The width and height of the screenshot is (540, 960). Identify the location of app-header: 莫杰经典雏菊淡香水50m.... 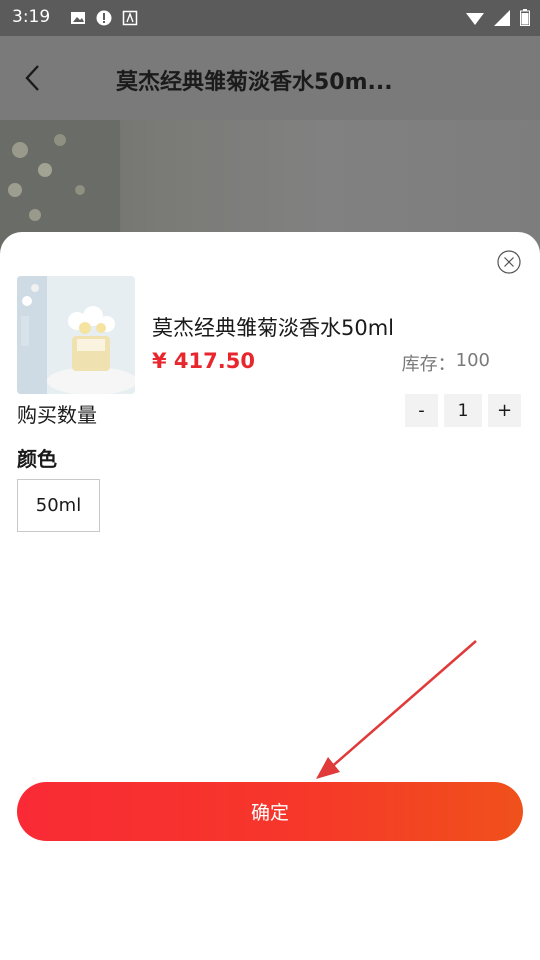
(270, 78).